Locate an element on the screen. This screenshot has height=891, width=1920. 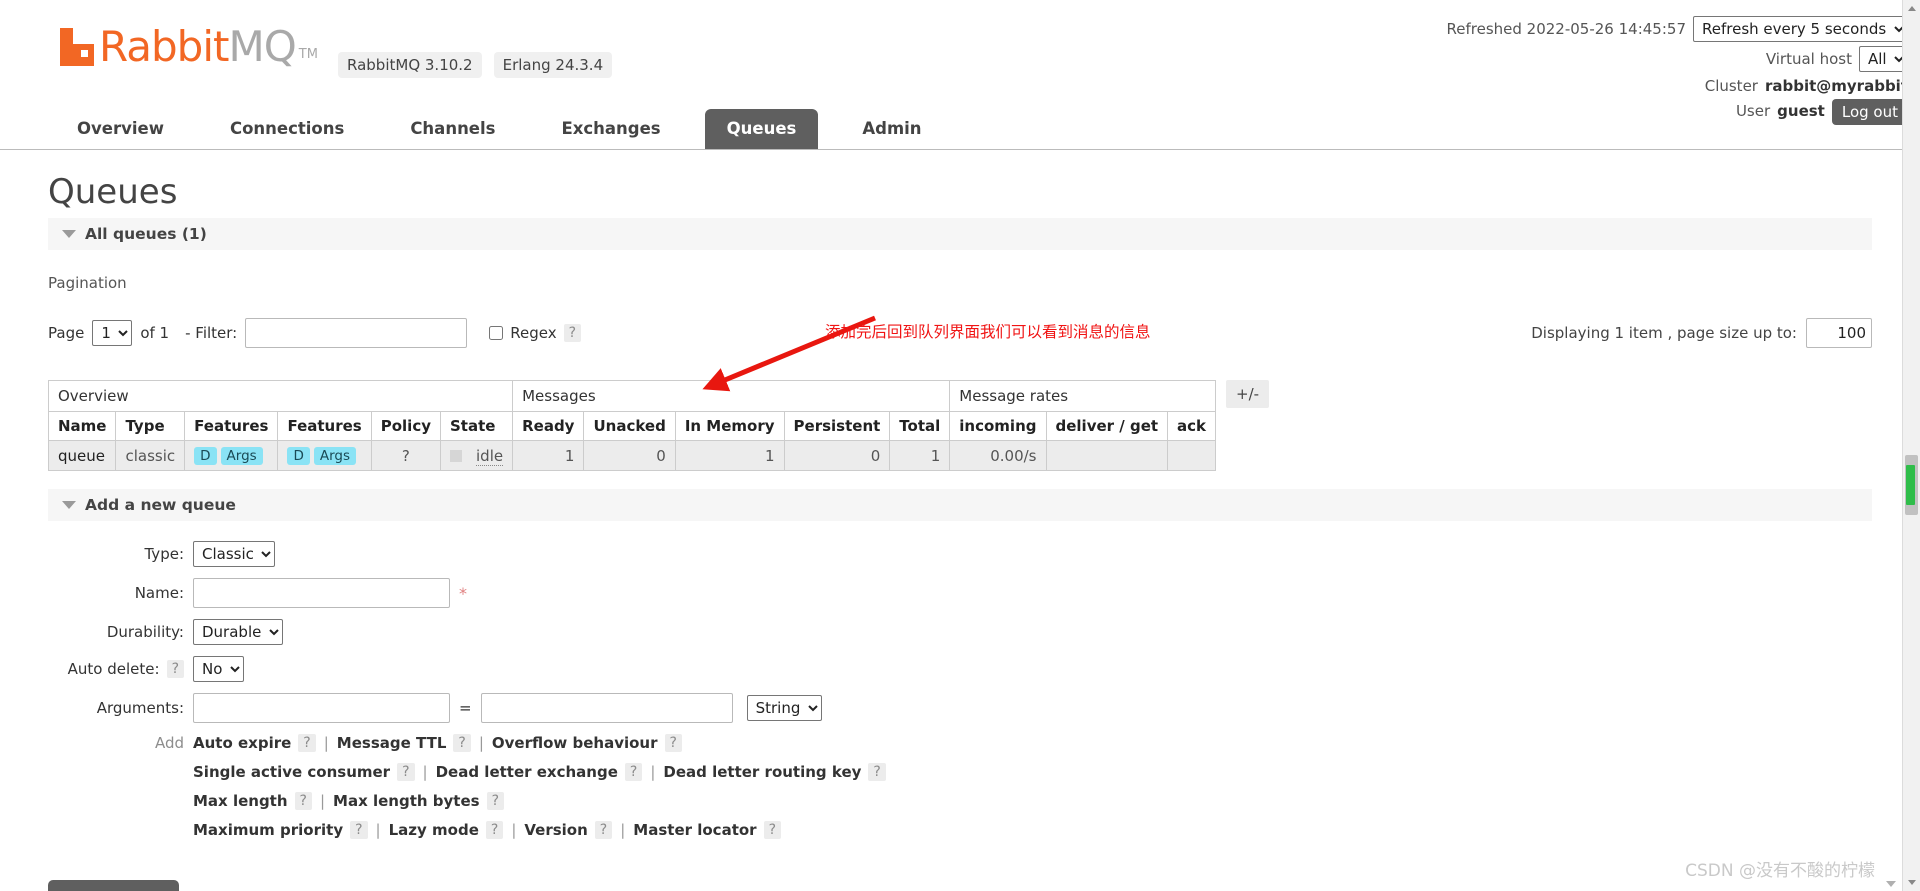
col-policy: Policy is located at coordinates (406, 426).